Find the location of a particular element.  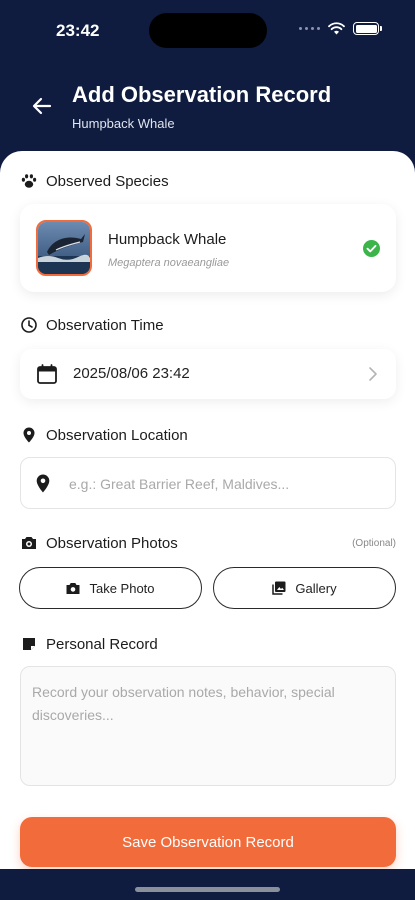

location-section-label: Observation Location is located at coordinates (104, 435).